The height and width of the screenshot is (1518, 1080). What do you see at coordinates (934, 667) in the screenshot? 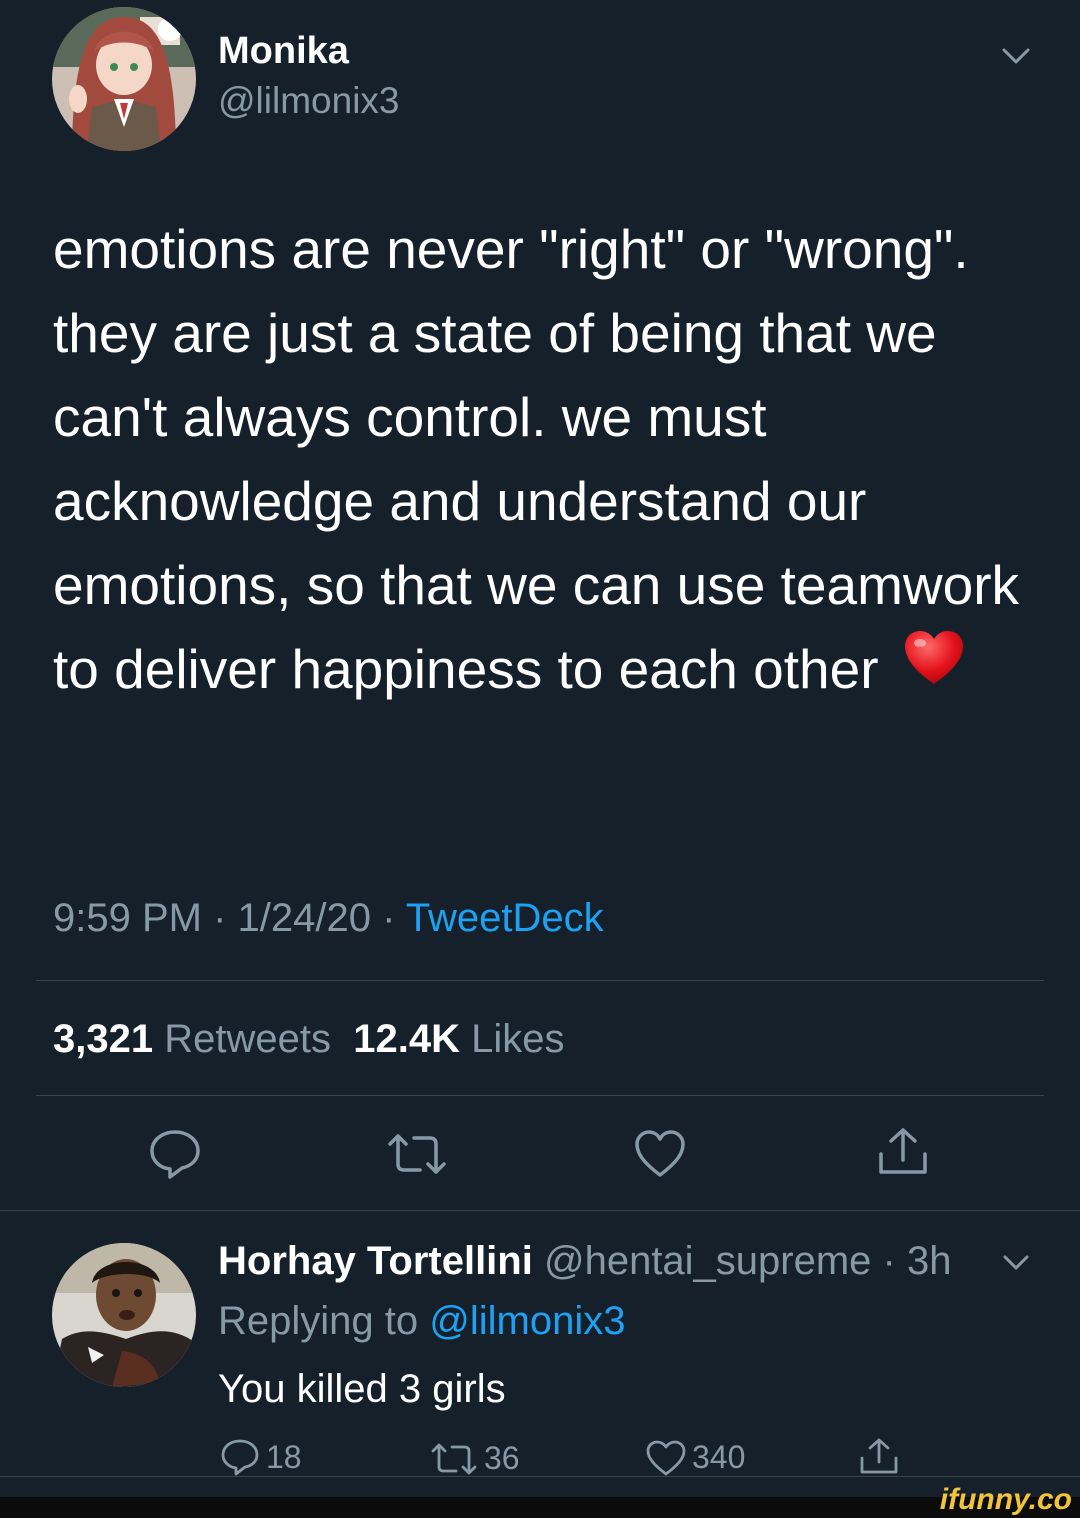
I see `red-heart-emoji-icon` at bounding box center [934, 667].